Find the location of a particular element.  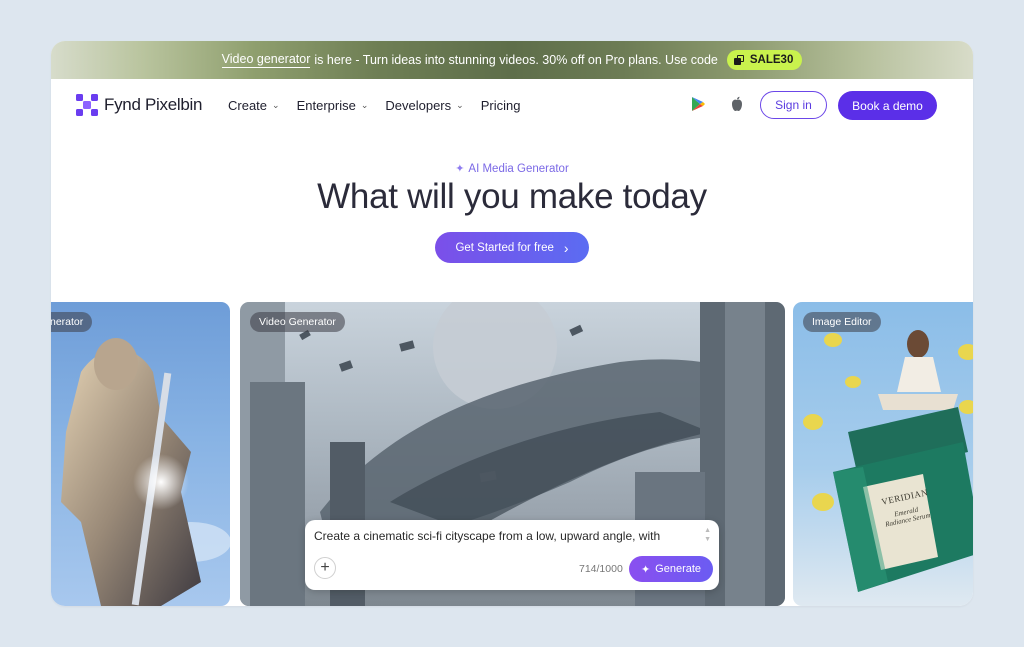

scroll-arrows-icon: ▲ ▼ is located at coordinates (707, 535).